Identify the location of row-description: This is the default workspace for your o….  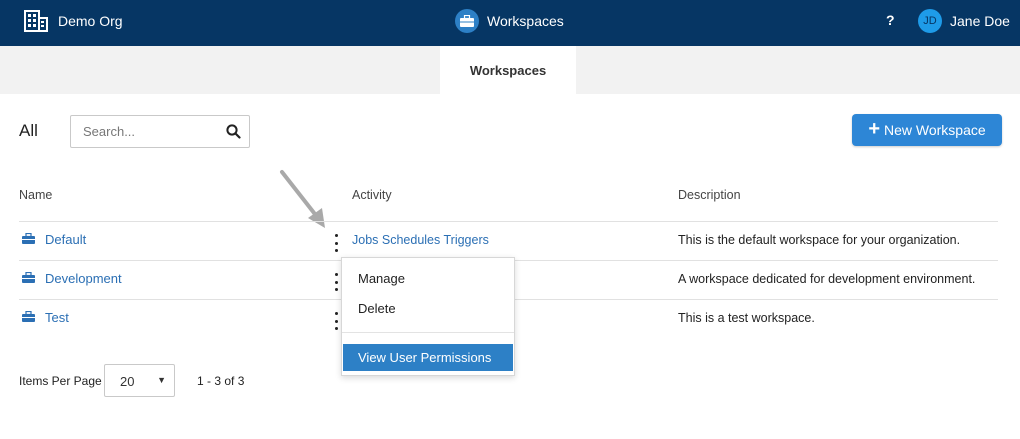
(819, 240).